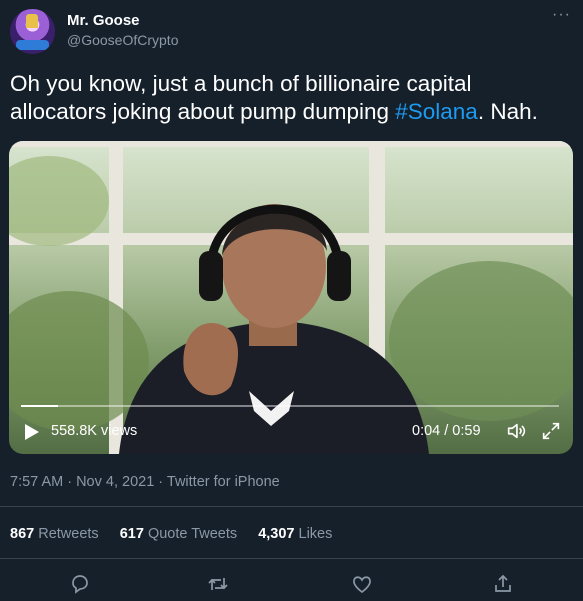  I want to click on author-name: Mr. Goose, so click(103, 20).